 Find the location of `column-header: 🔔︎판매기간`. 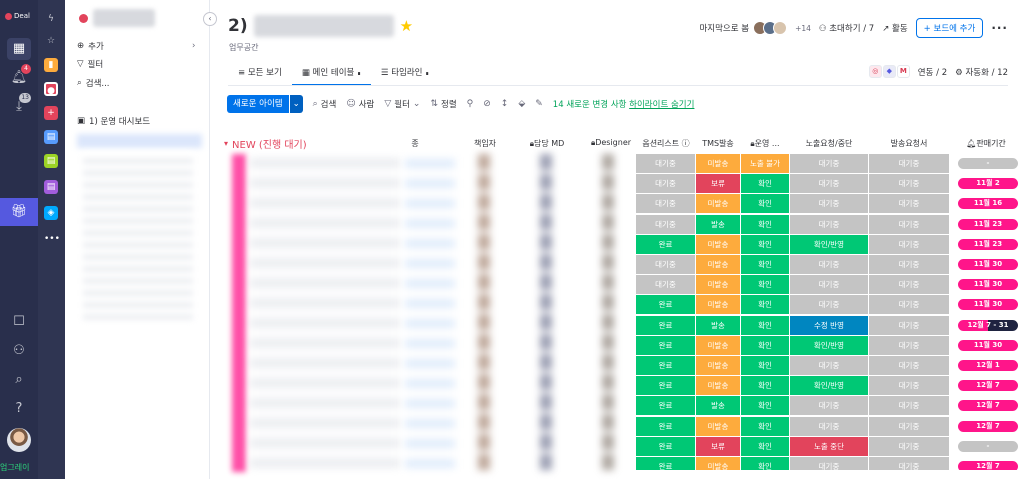

column-header: 🔔︎판매기간 is located at coordinates (986, 143).